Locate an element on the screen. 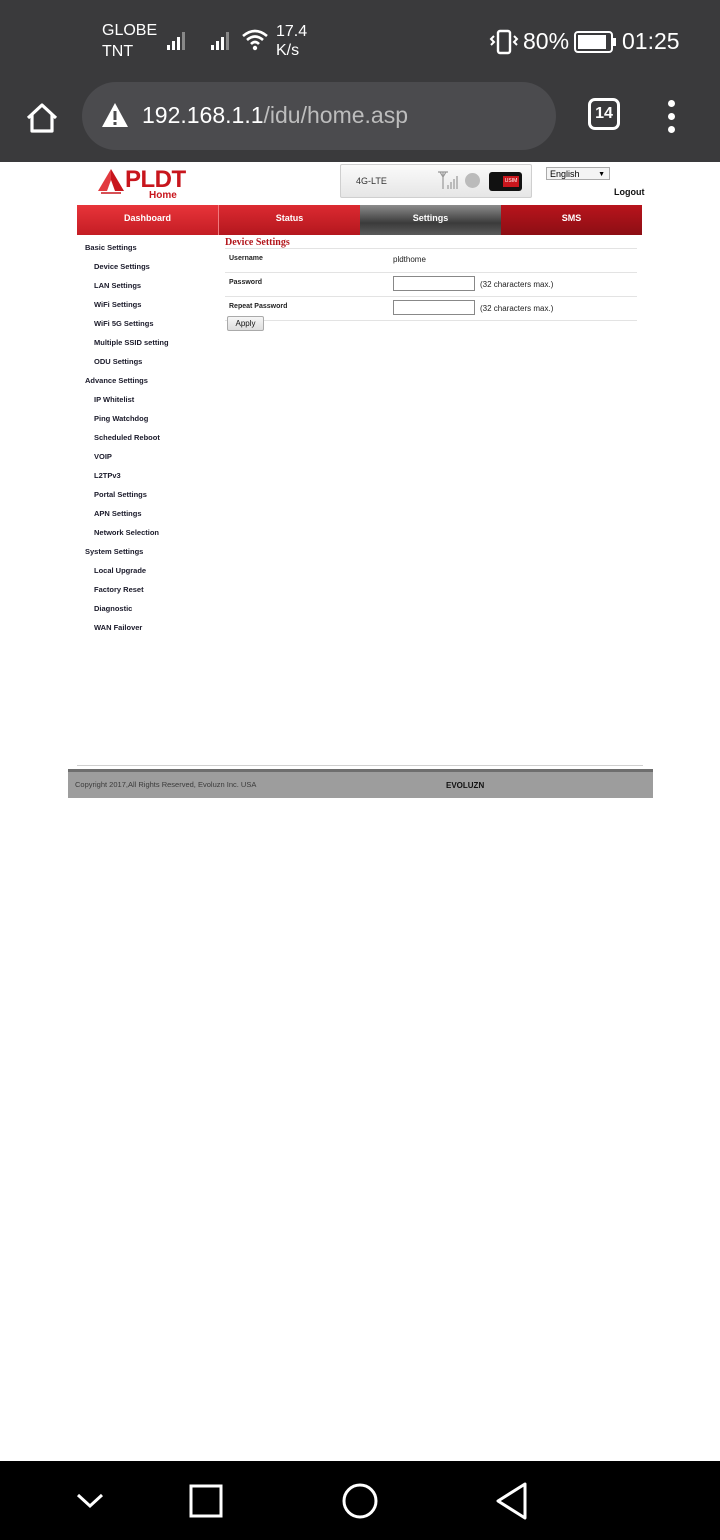 This screenshot has width=720, height=1540. username-row: Username pldthome is located at coordinates (431, 260).